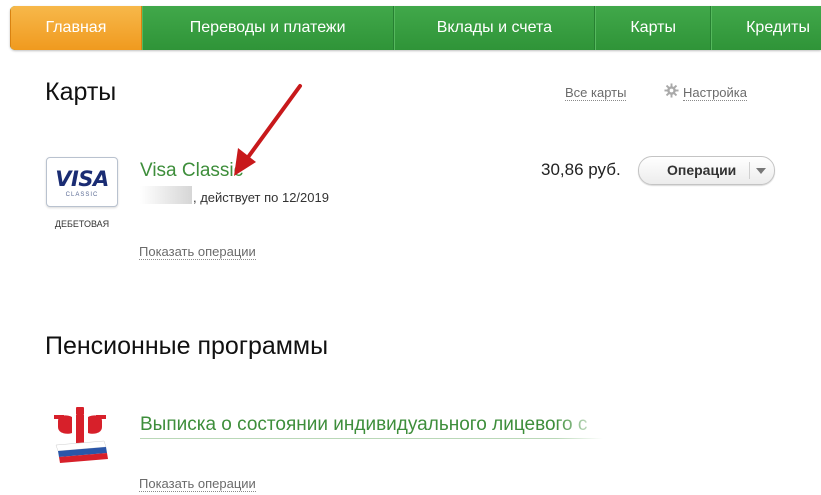  I want to click on card-type-label: ДЕБЕТОВАЯ, so click(82, 224).